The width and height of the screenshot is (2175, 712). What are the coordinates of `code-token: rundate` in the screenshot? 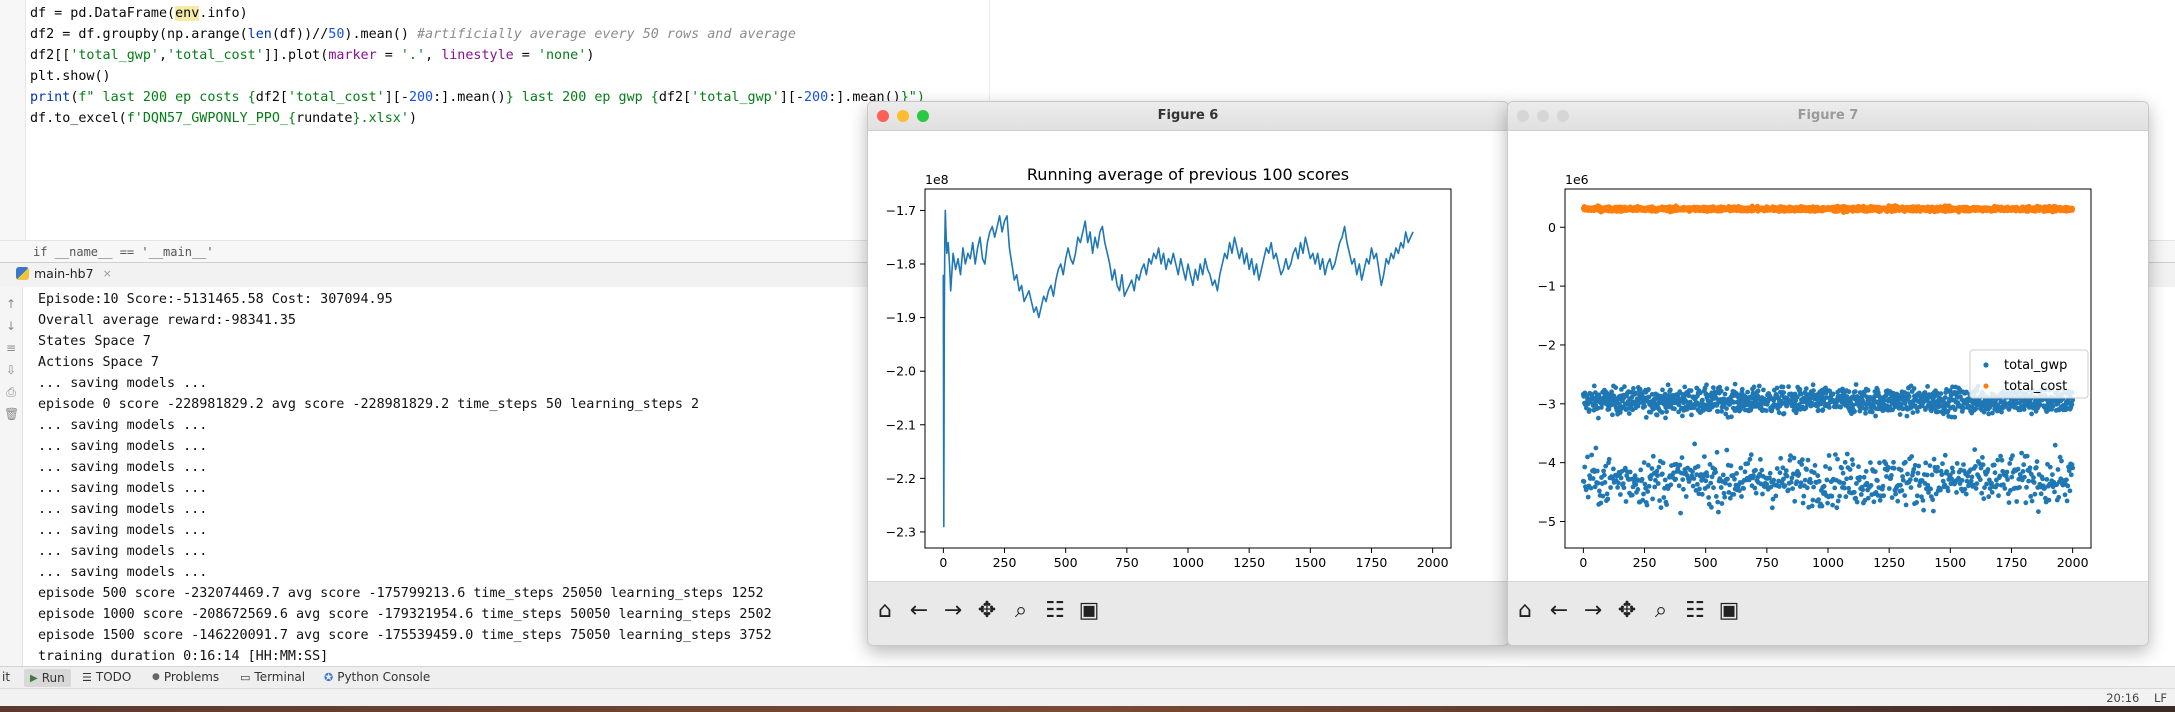 It's located at (324, 118).